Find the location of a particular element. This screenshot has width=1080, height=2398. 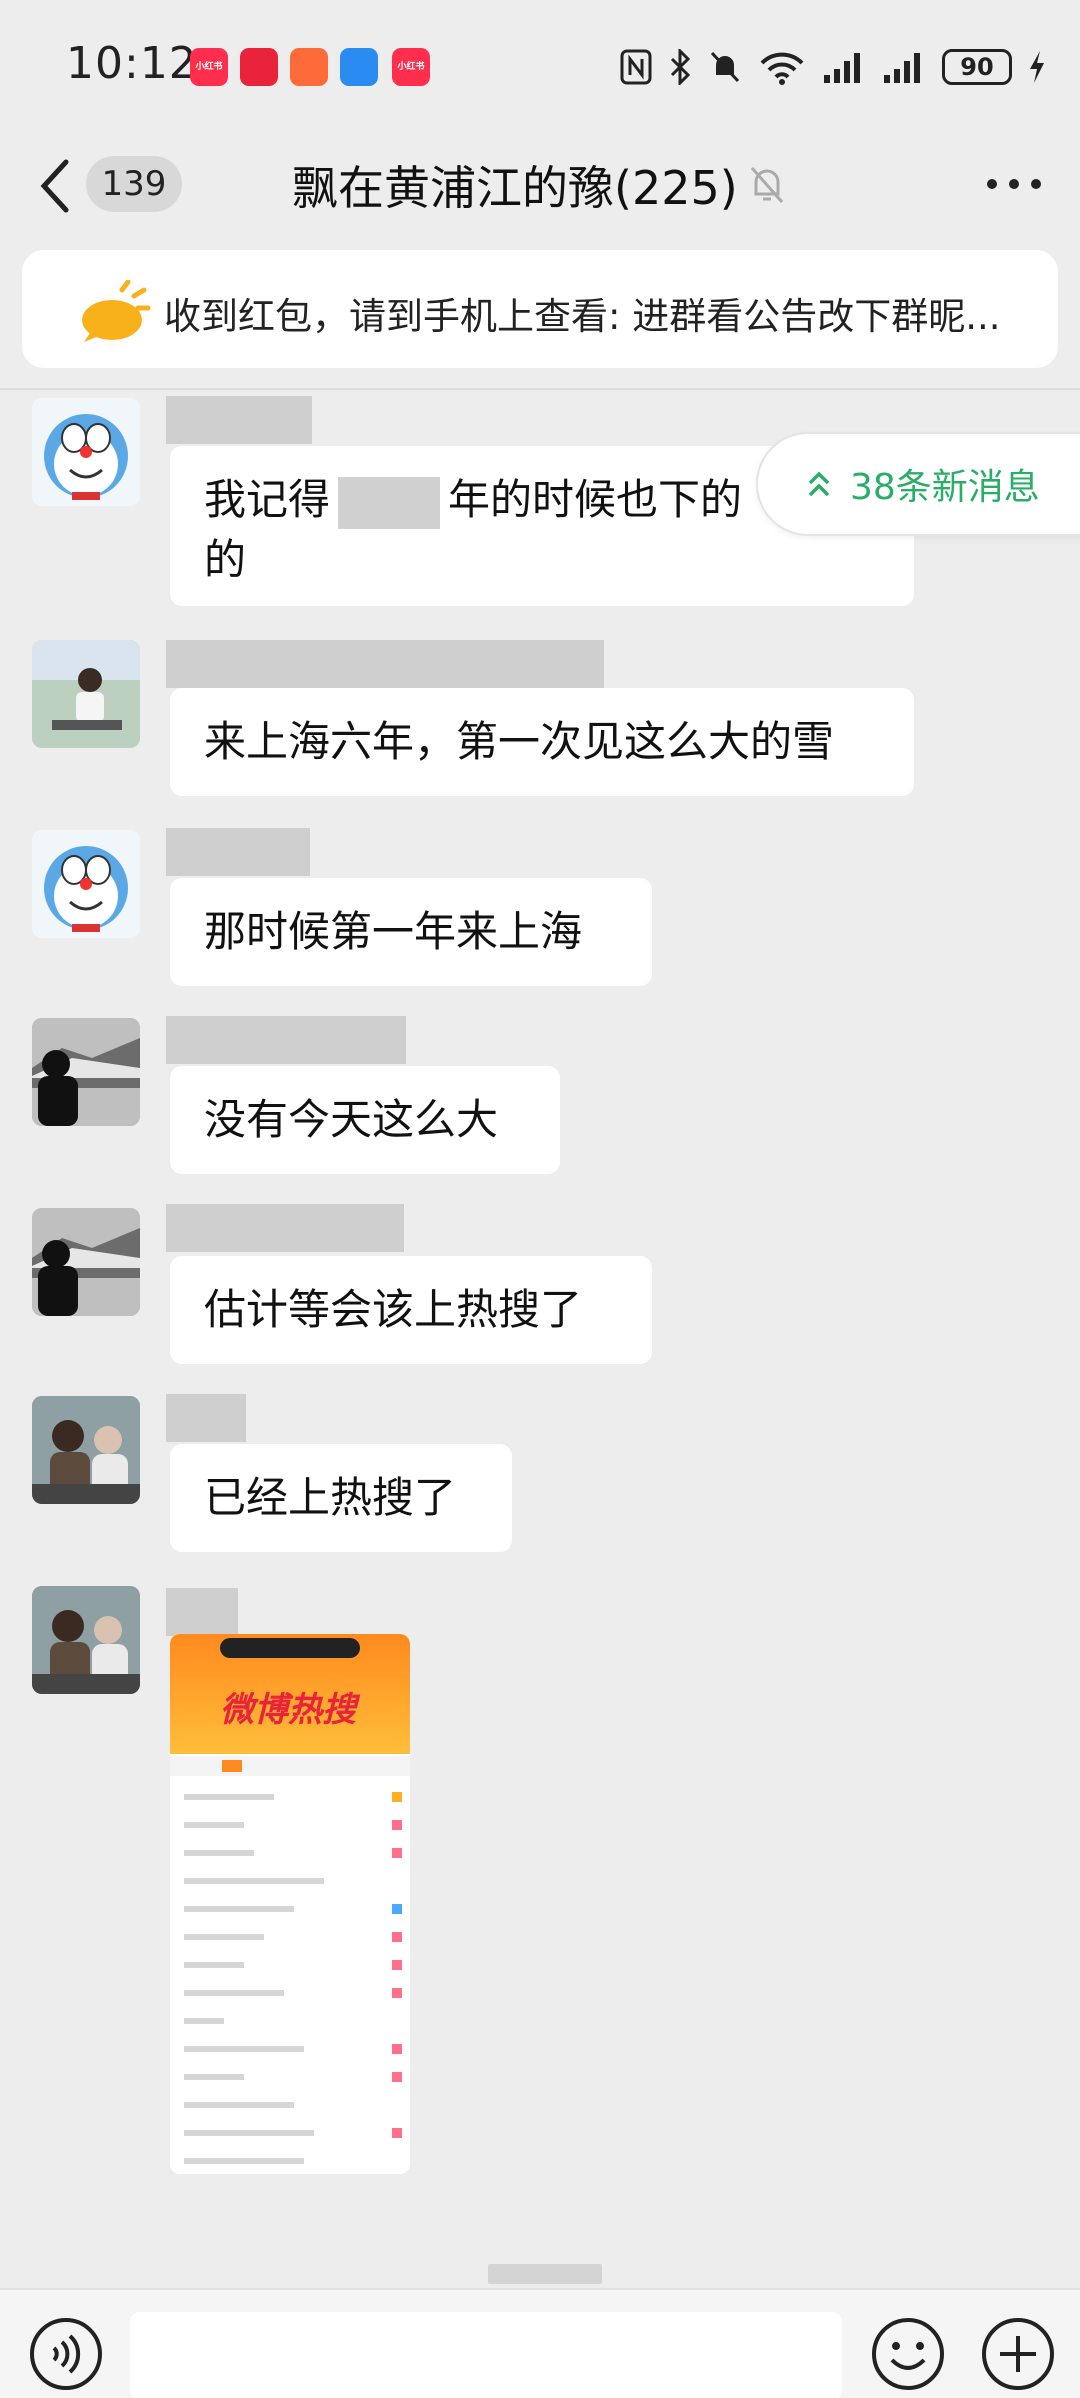

system-icons: 90 is located at coordinates (833, 67).